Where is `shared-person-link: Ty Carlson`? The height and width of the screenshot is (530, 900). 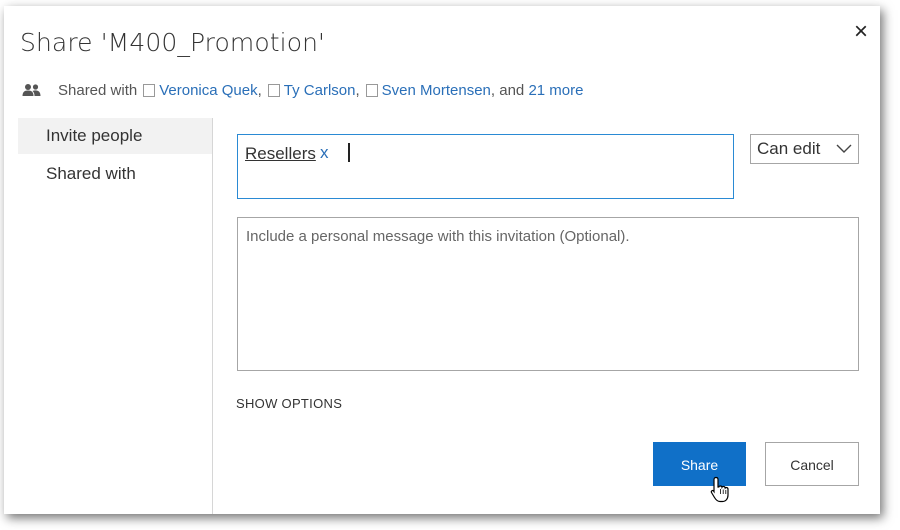
shared-person-link: Ty Carlson is located at coordinates (320, 90).